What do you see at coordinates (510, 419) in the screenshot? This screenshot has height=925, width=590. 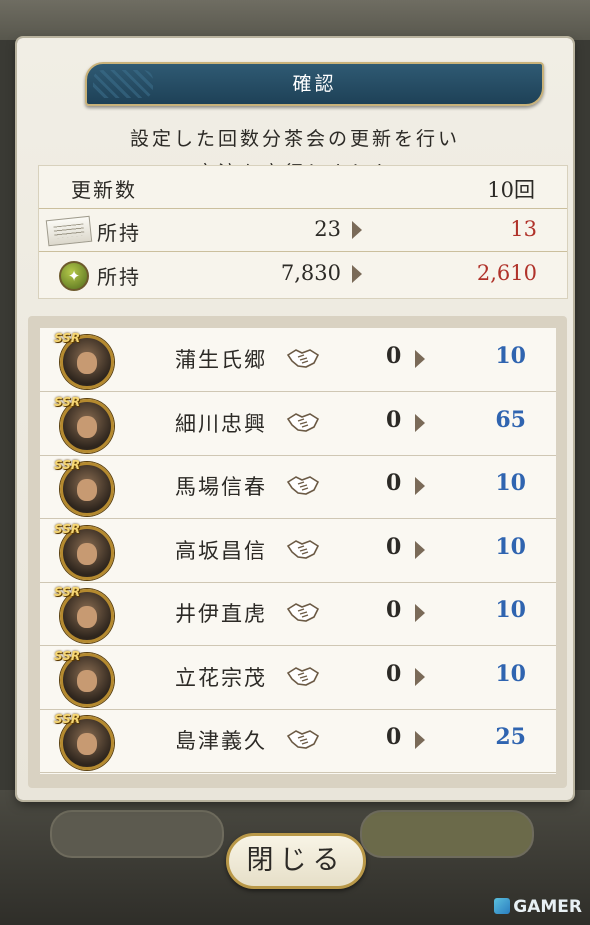 I see `bond-to-value: 65` at bounding box center [510, 419].